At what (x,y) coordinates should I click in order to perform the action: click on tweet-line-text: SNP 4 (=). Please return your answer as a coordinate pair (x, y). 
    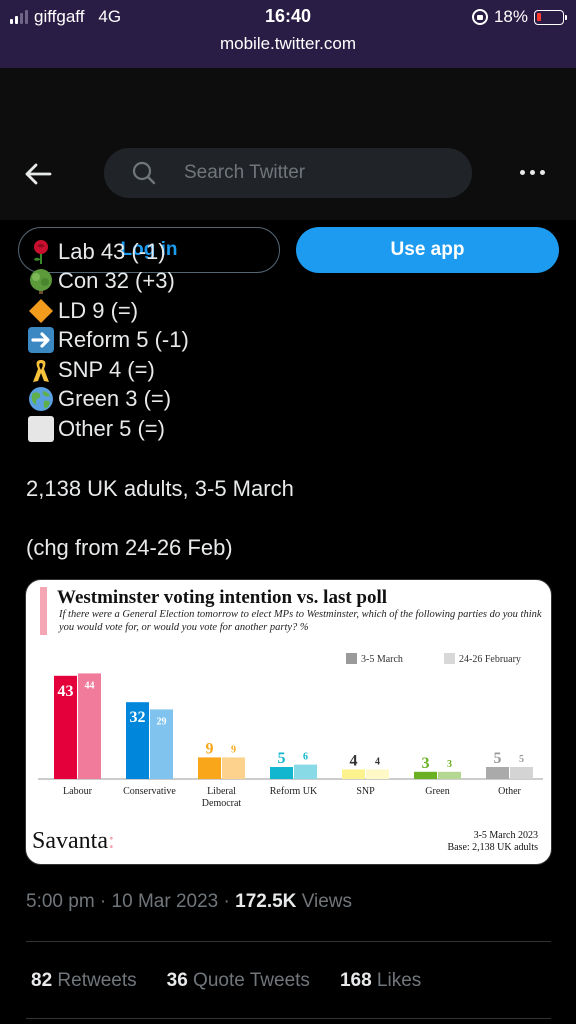
    Looking at the image, I should click on (106, 369).